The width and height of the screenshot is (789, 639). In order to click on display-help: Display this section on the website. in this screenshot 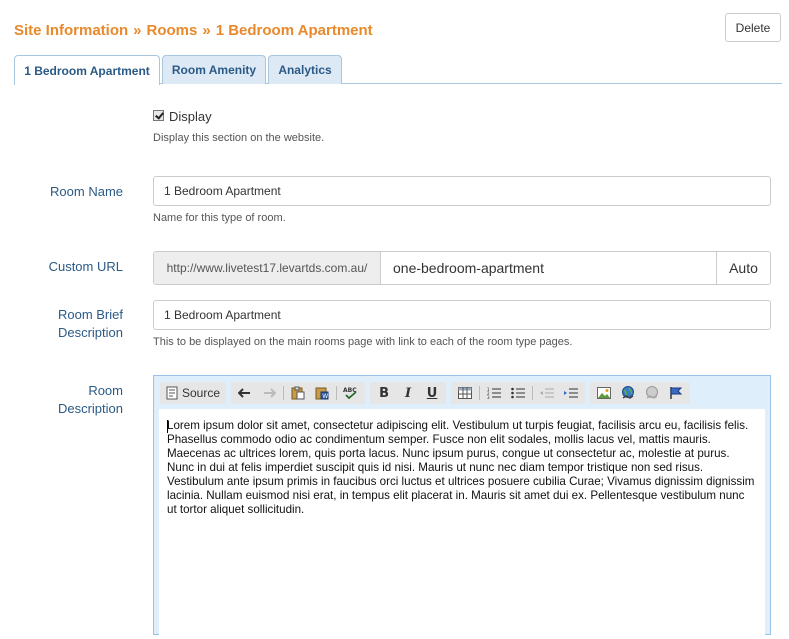, I will do `click(239, 138)`.